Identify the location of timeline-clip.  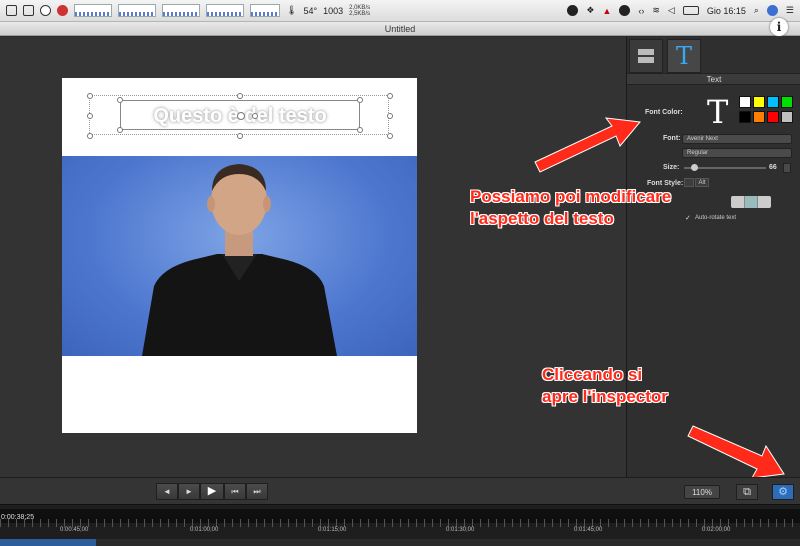
(48, 542).